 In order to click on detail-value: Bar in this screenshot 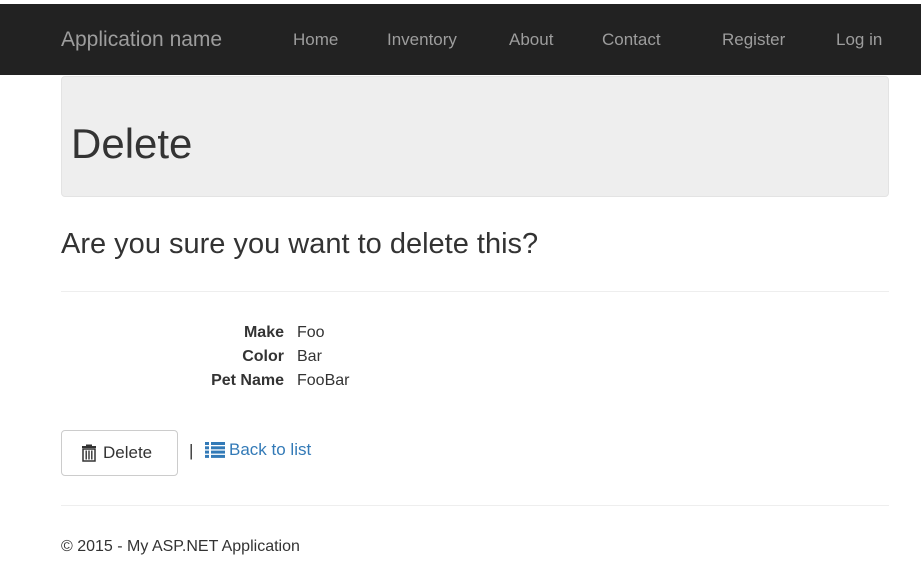, I will do `click(309, 356)`.